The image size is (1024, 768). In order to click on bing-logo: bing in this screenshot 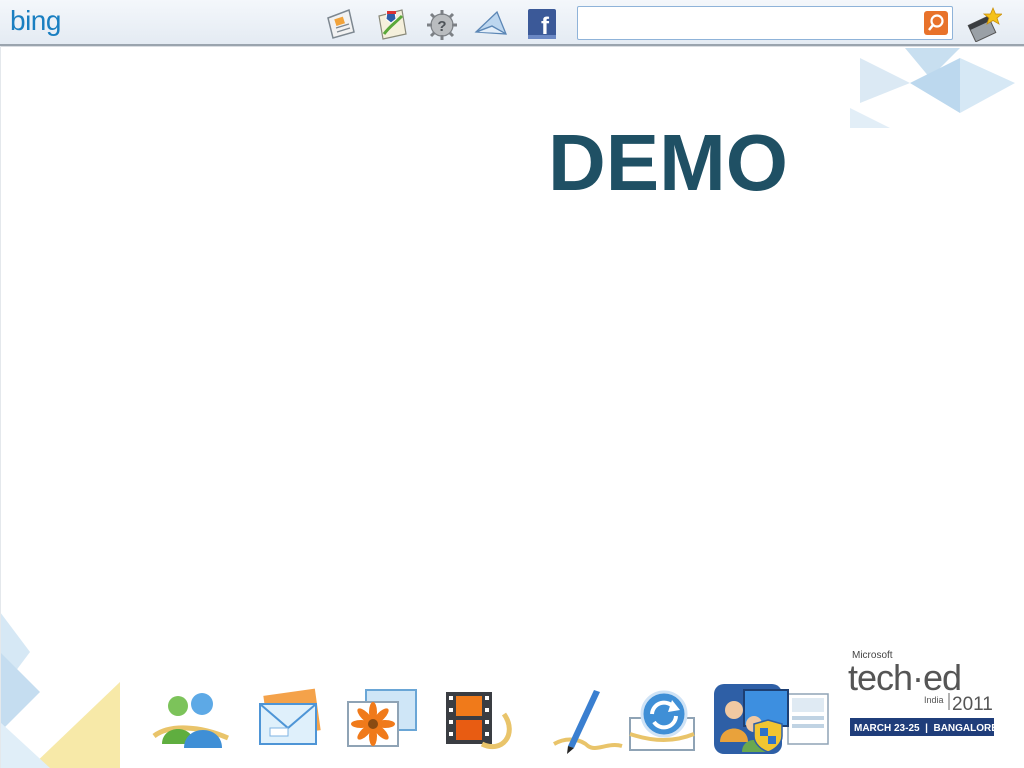, I will do `click(35, 21)`.